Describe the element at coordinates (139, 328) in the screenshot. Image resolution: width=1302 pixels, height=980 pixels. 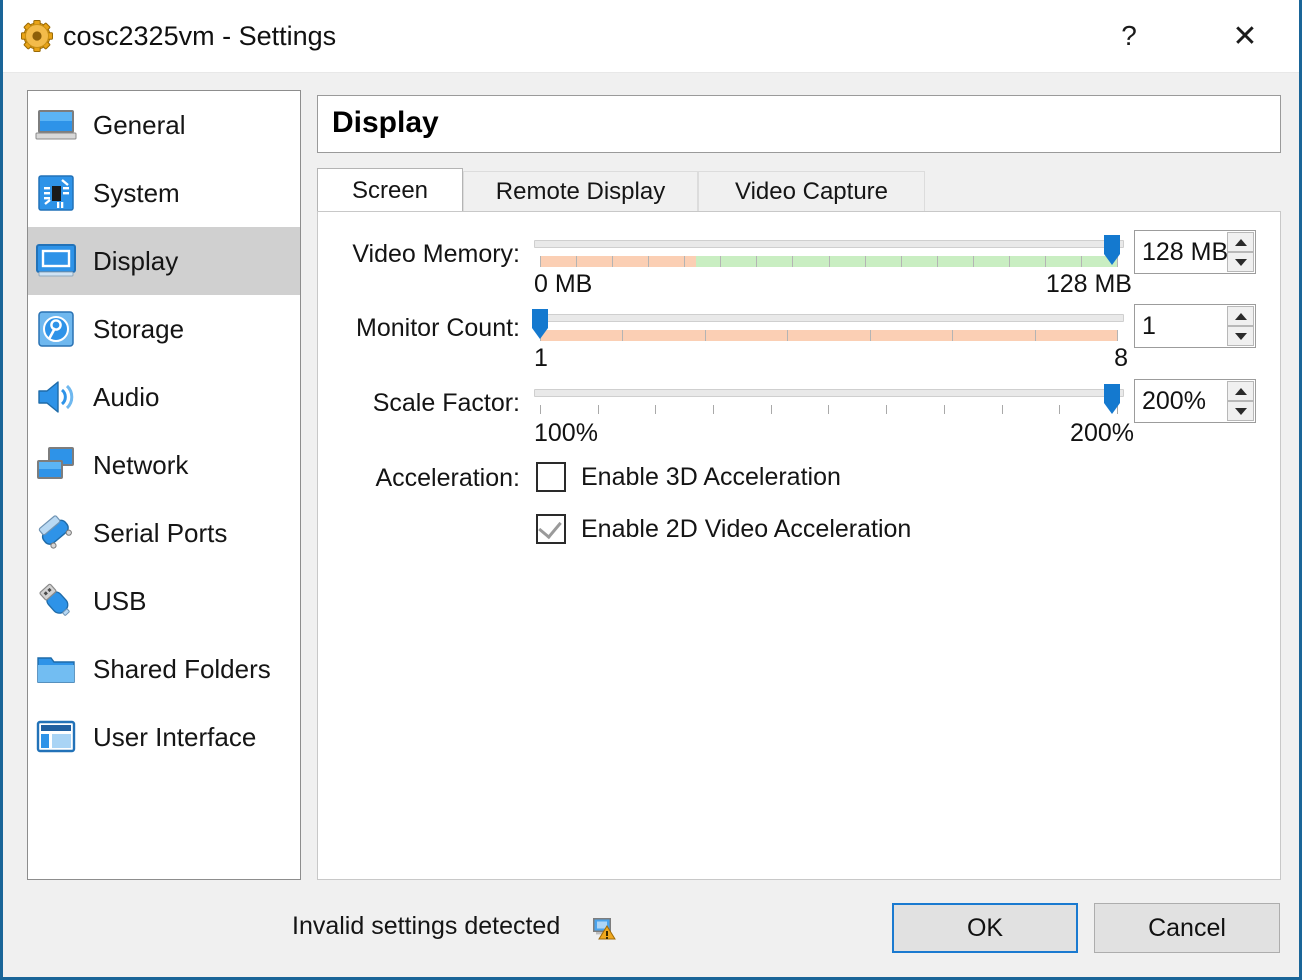
I see `sidebar-item-label: Storage` at that location.